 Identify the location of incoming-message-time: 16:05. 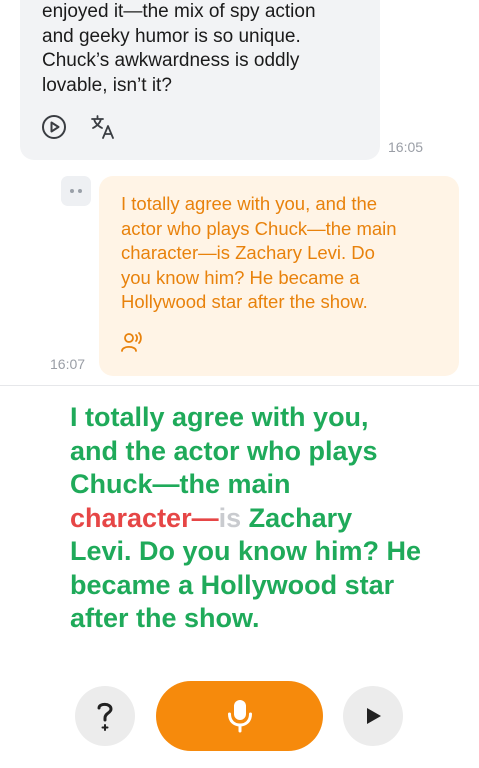
(406, 147).